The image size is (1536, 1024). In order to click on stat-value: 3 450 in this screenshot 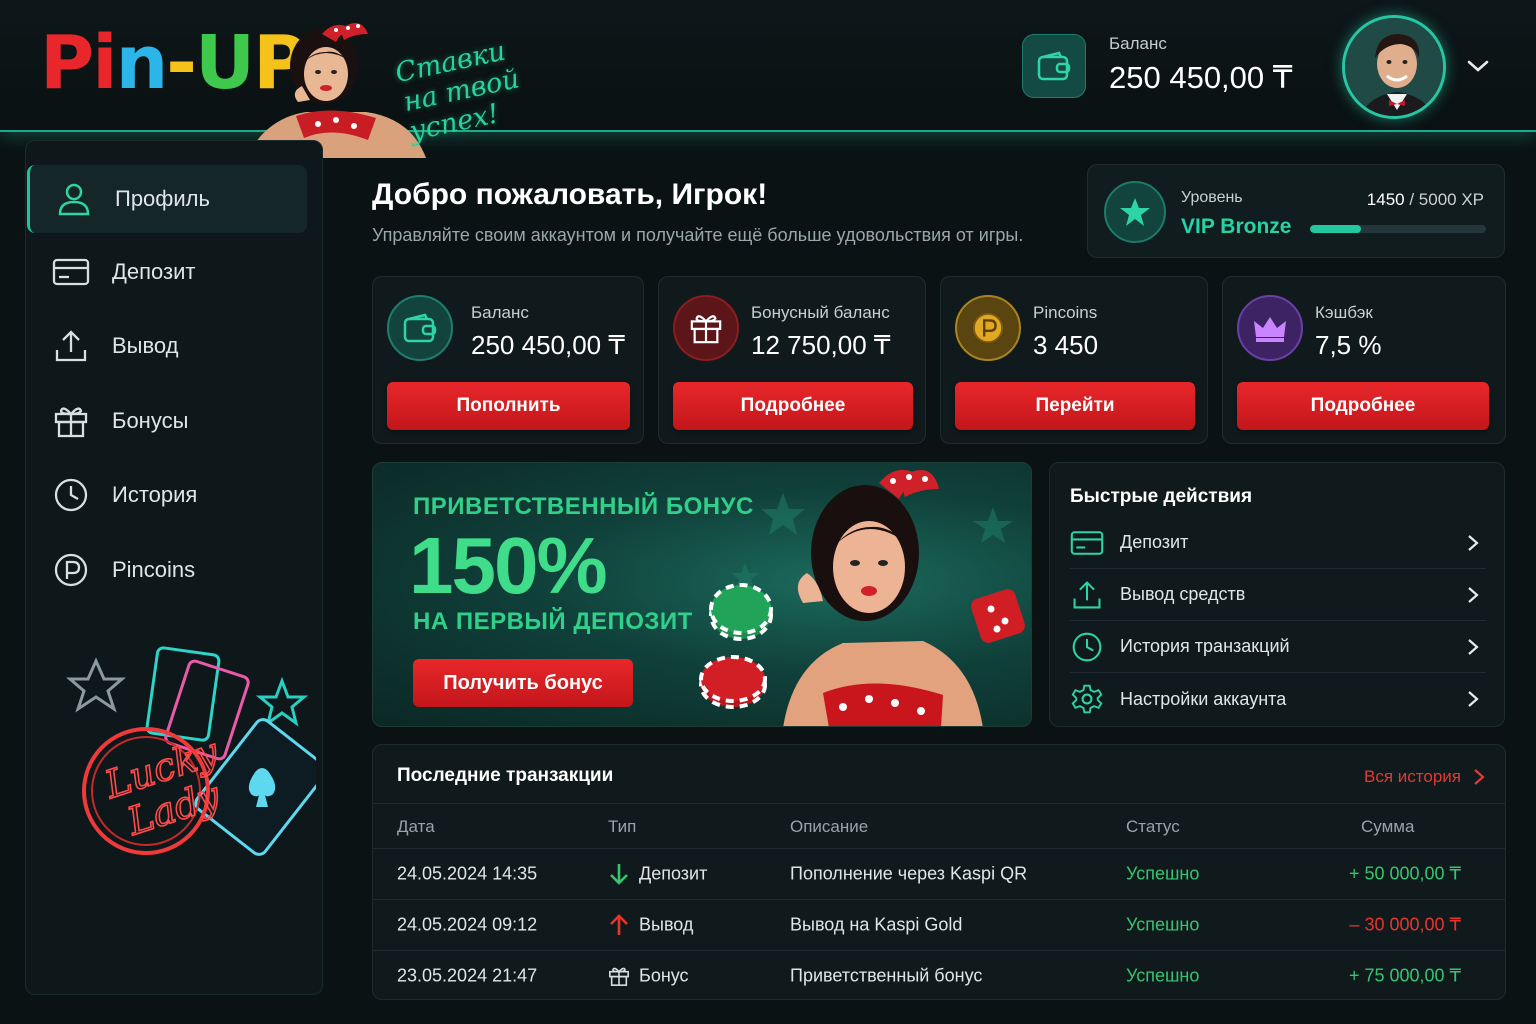, I will do `click(1066, 345)`.